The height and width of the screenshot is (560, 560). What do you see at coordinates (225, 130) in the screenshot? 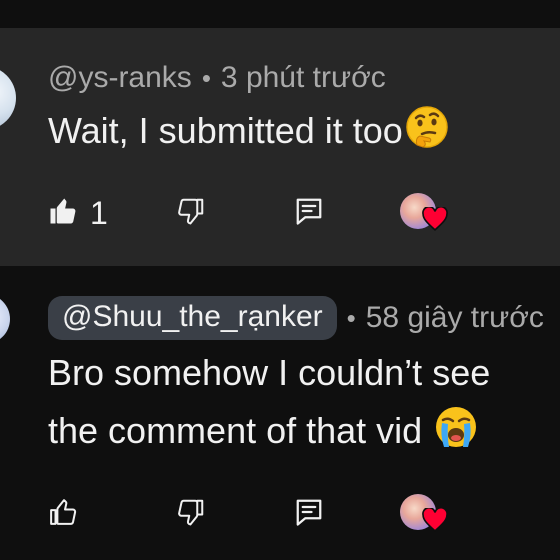
I see `comment-text-line: Wait, I submitted it too` at bounding box center [225, 130].